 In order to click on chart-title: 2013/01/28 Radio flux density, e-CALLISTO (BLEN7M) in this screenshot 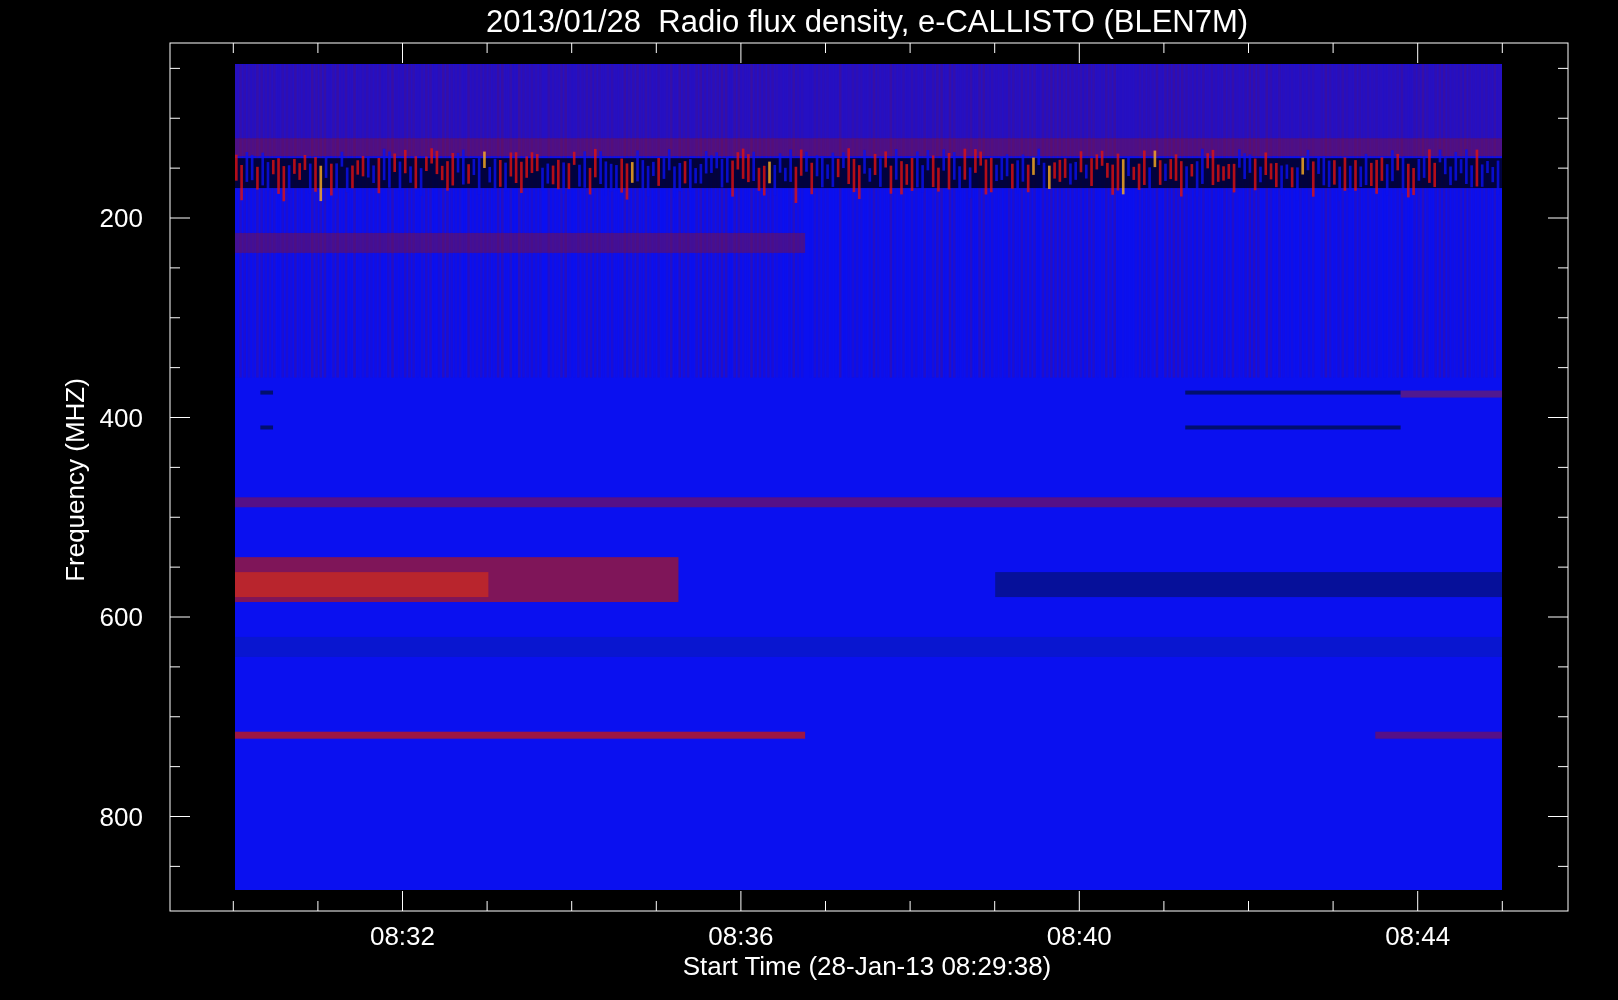, I will do `click(867, 21)`.